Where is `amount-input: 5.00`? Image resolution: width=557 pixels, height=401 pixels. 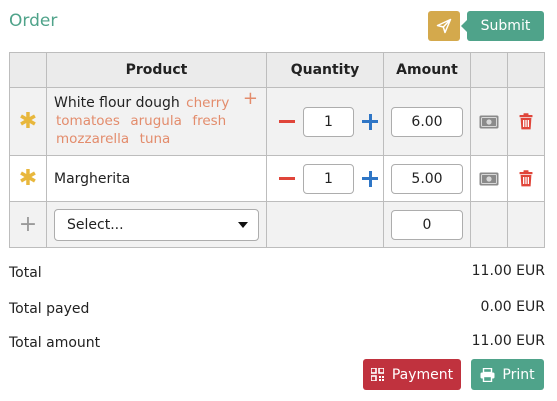
amount-input: 5.00 is located at coordinates (427, 178).